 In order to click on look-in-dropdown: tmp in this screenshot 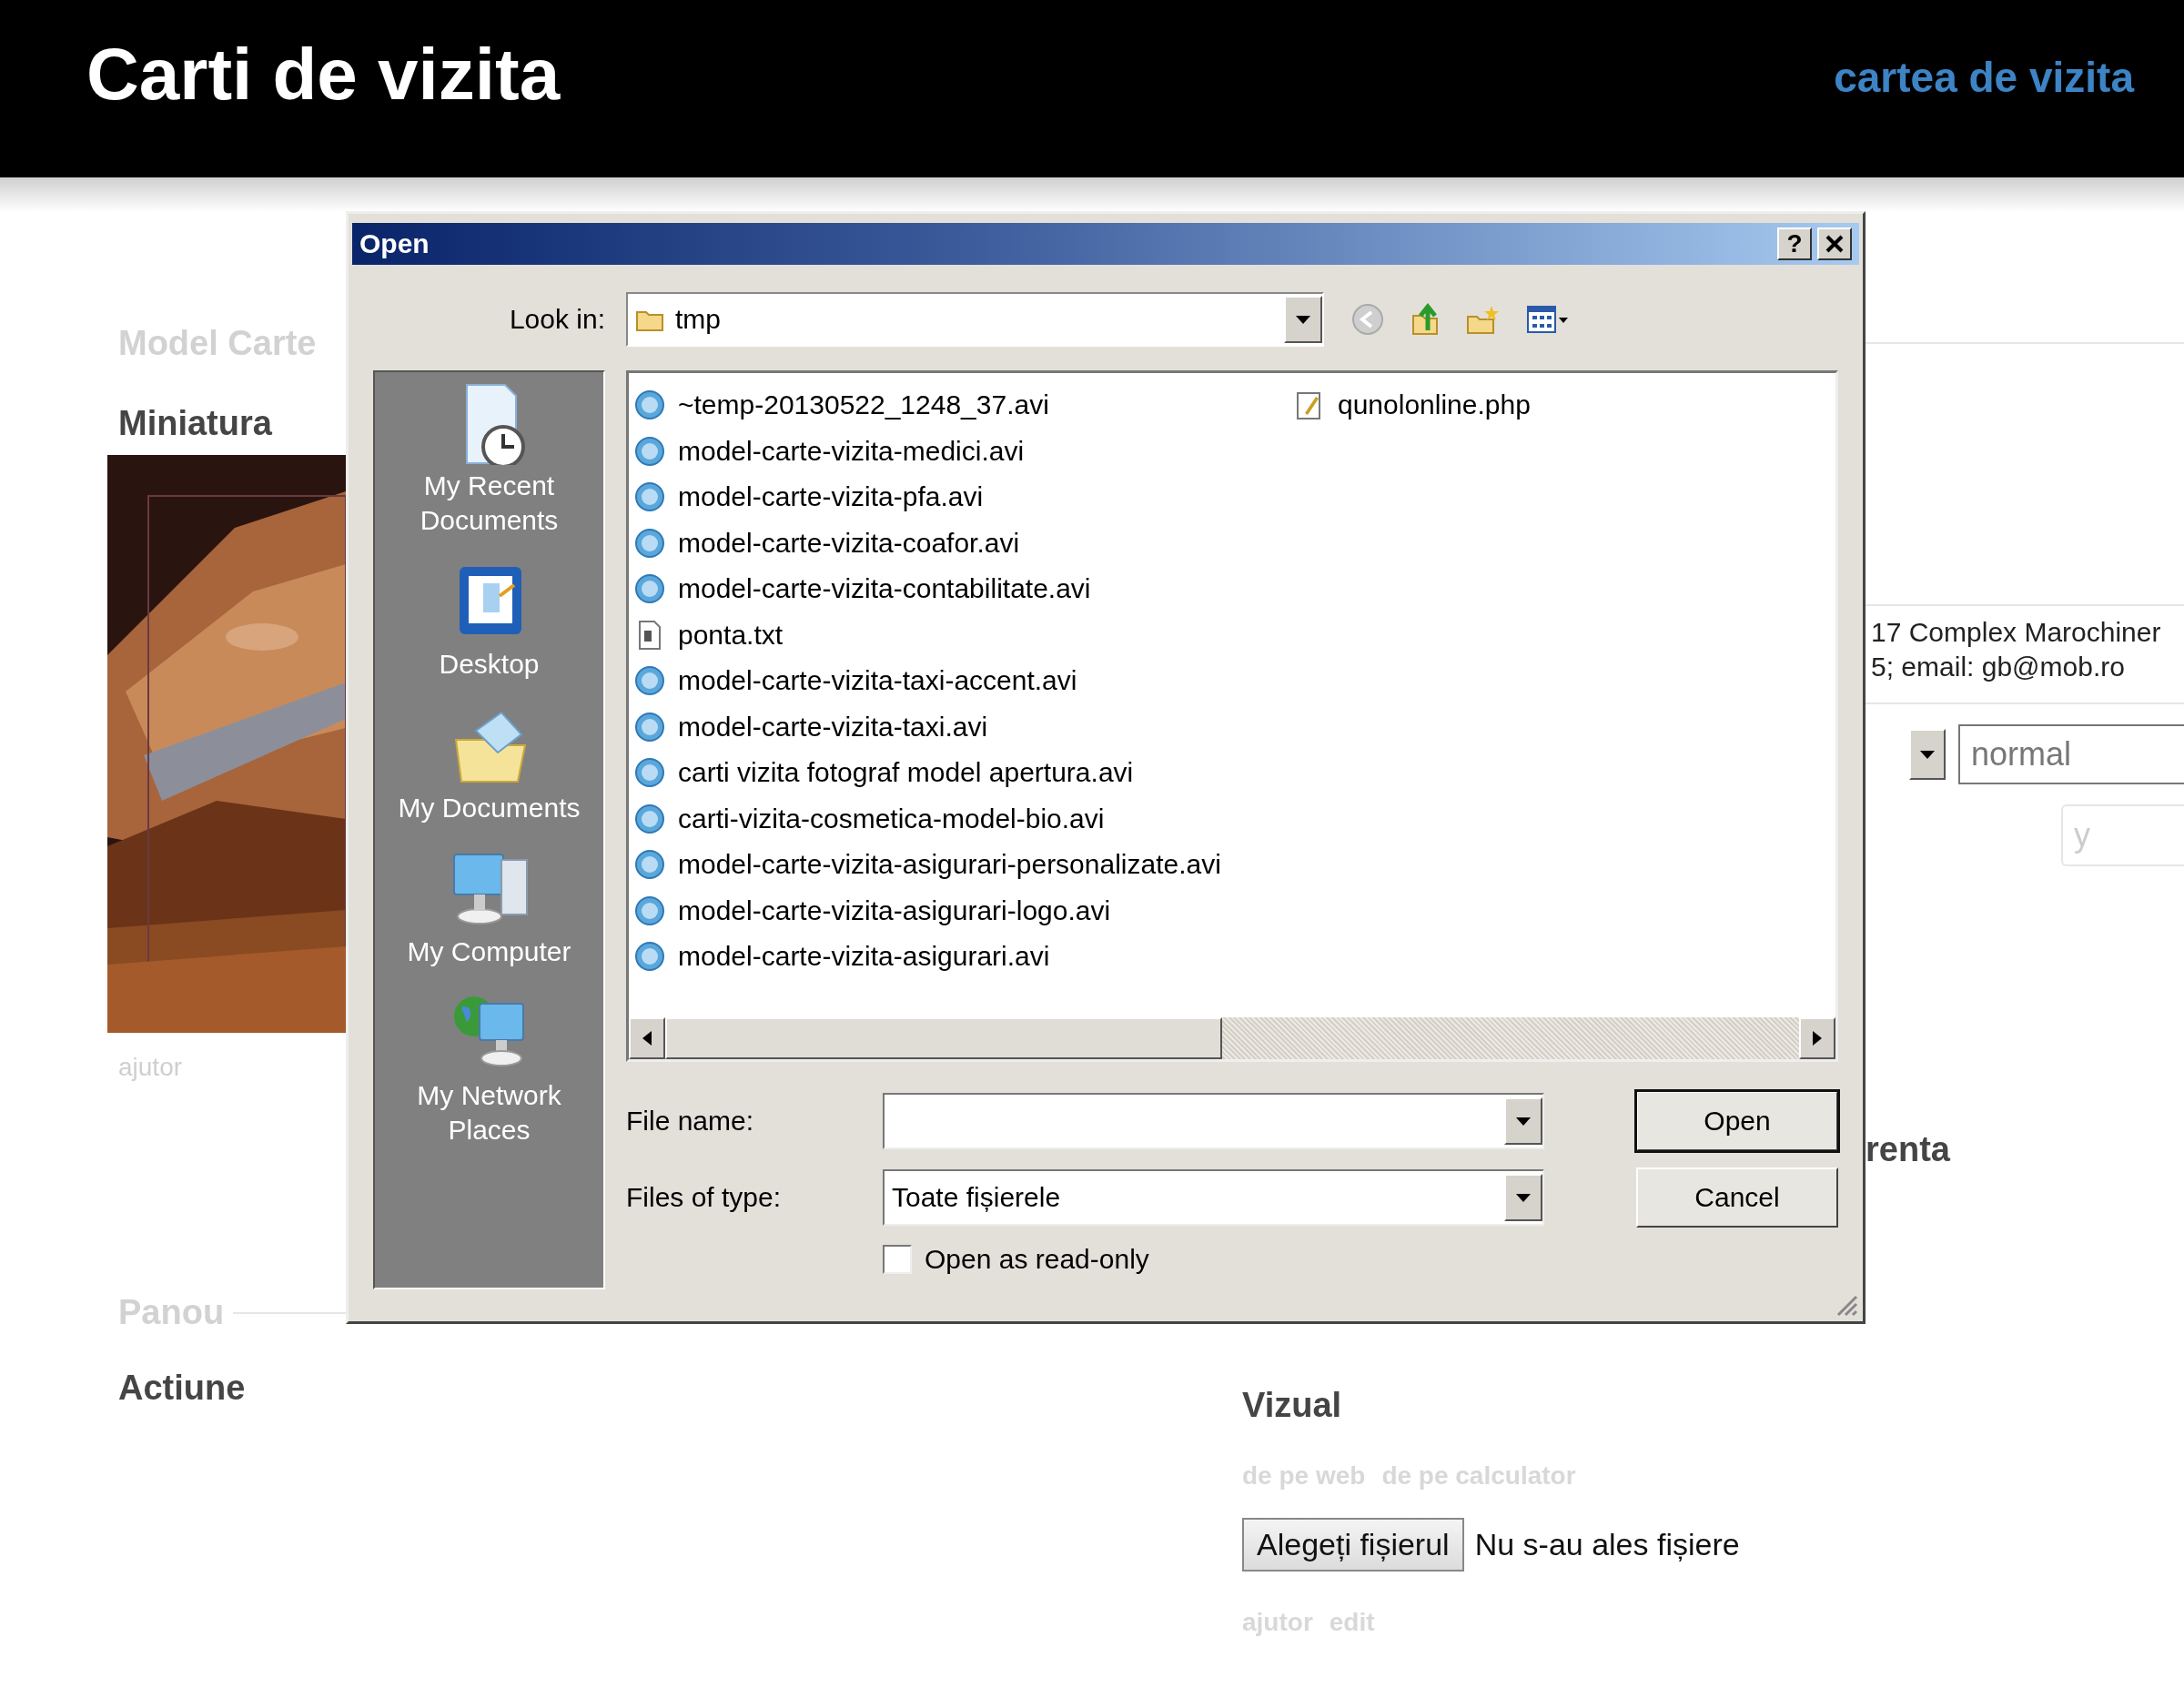, I will do `click(975, 319)`.